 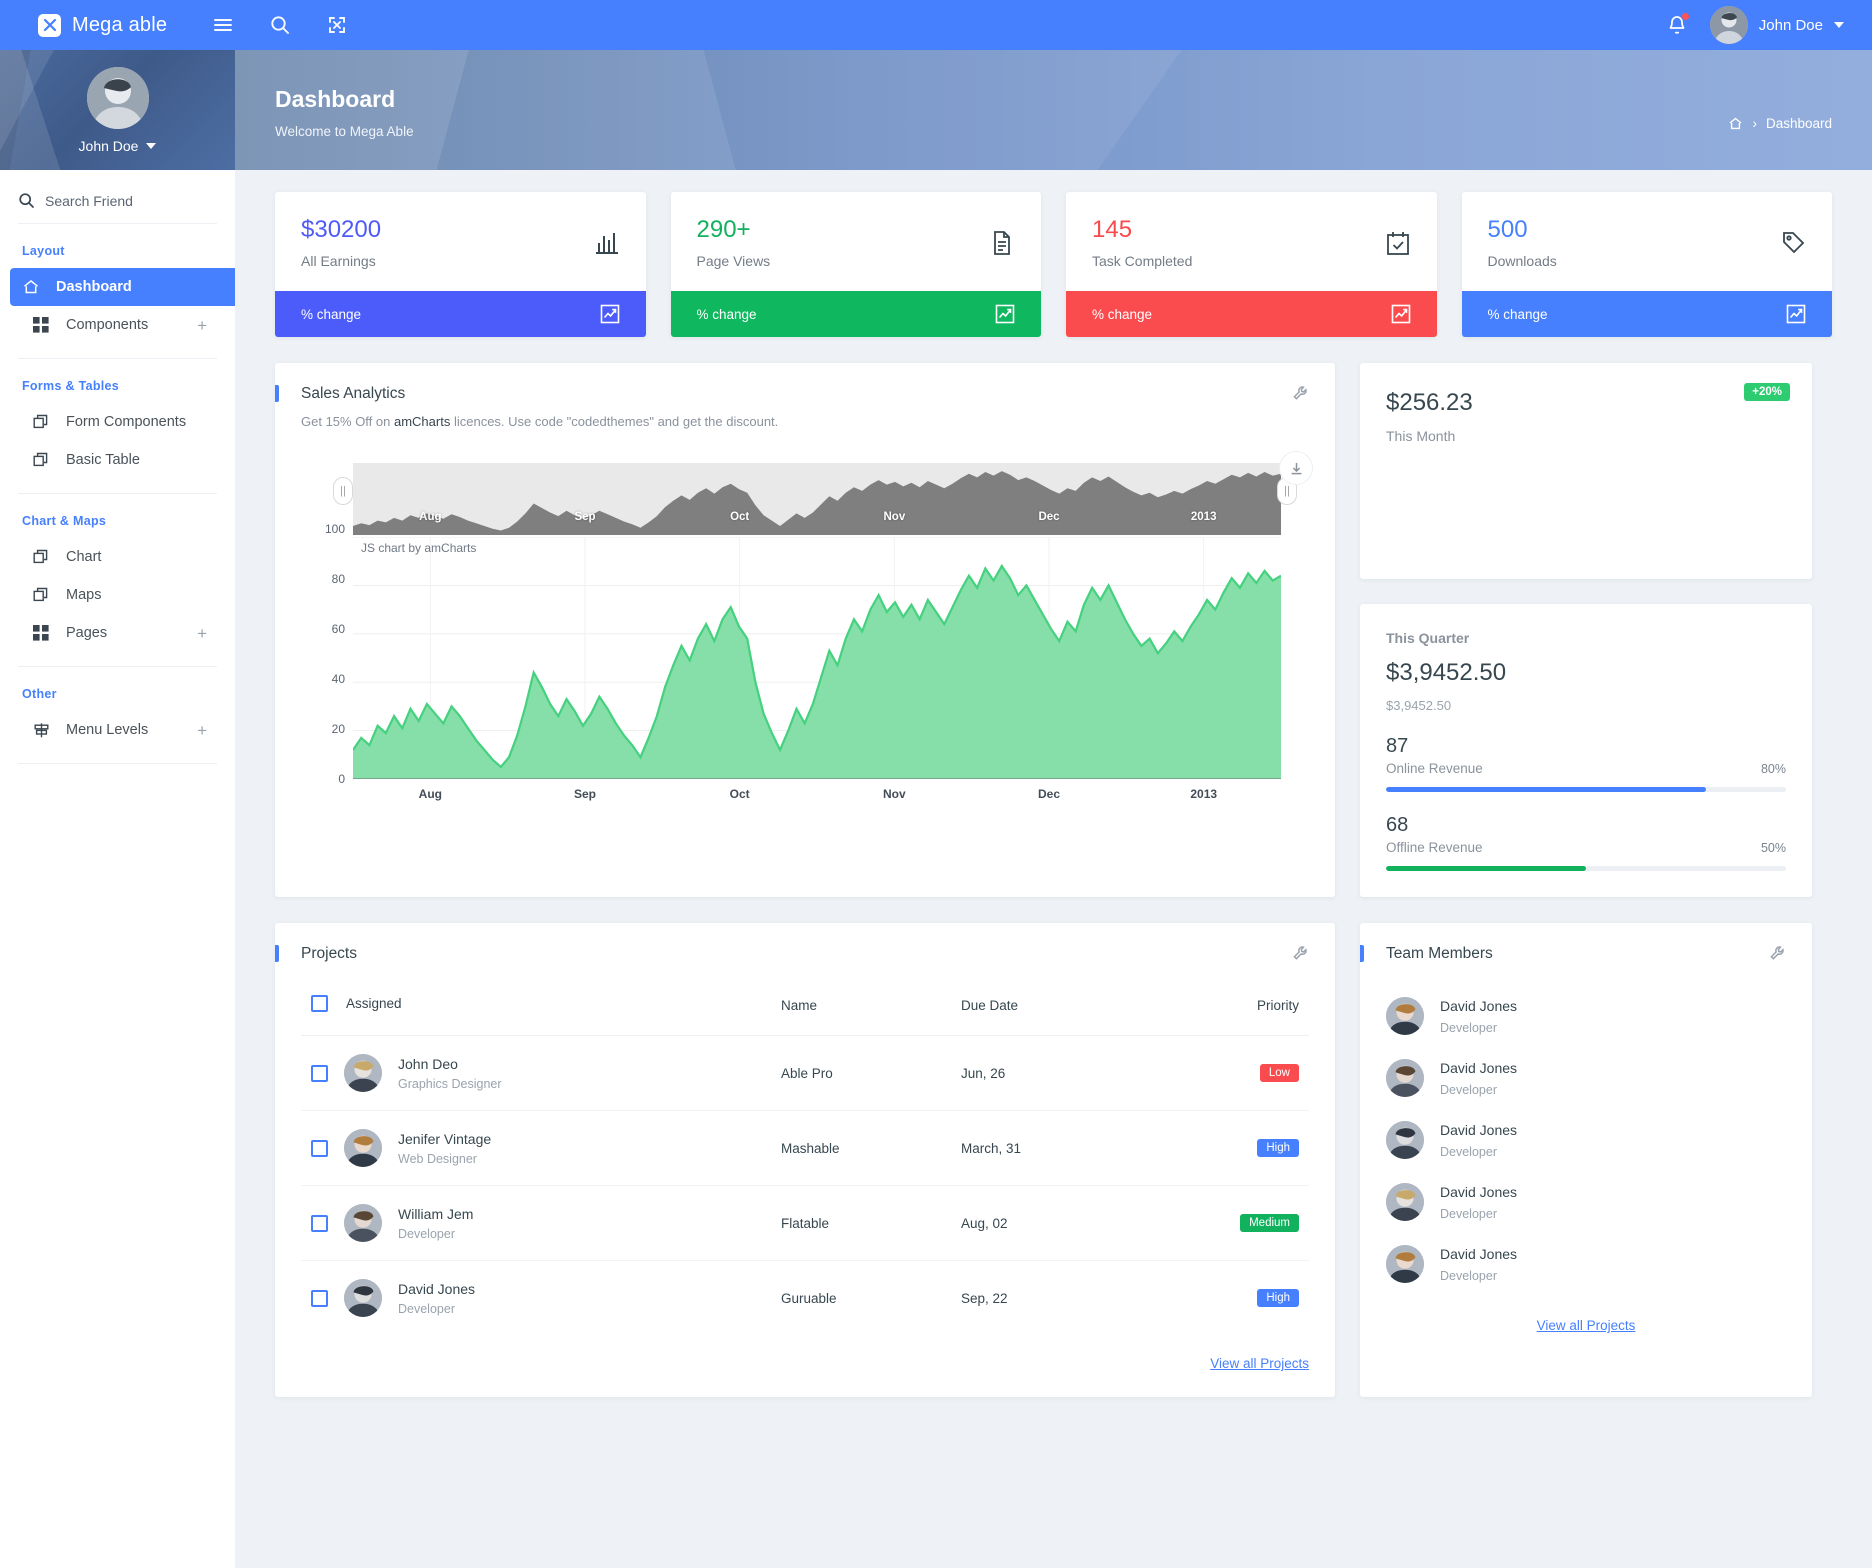 What do you see at coordinates (460, 264) in the screenshot?
I see `stat-card-all-earnings: $30200 All Earnings % change` at bounding box center [460, 264].